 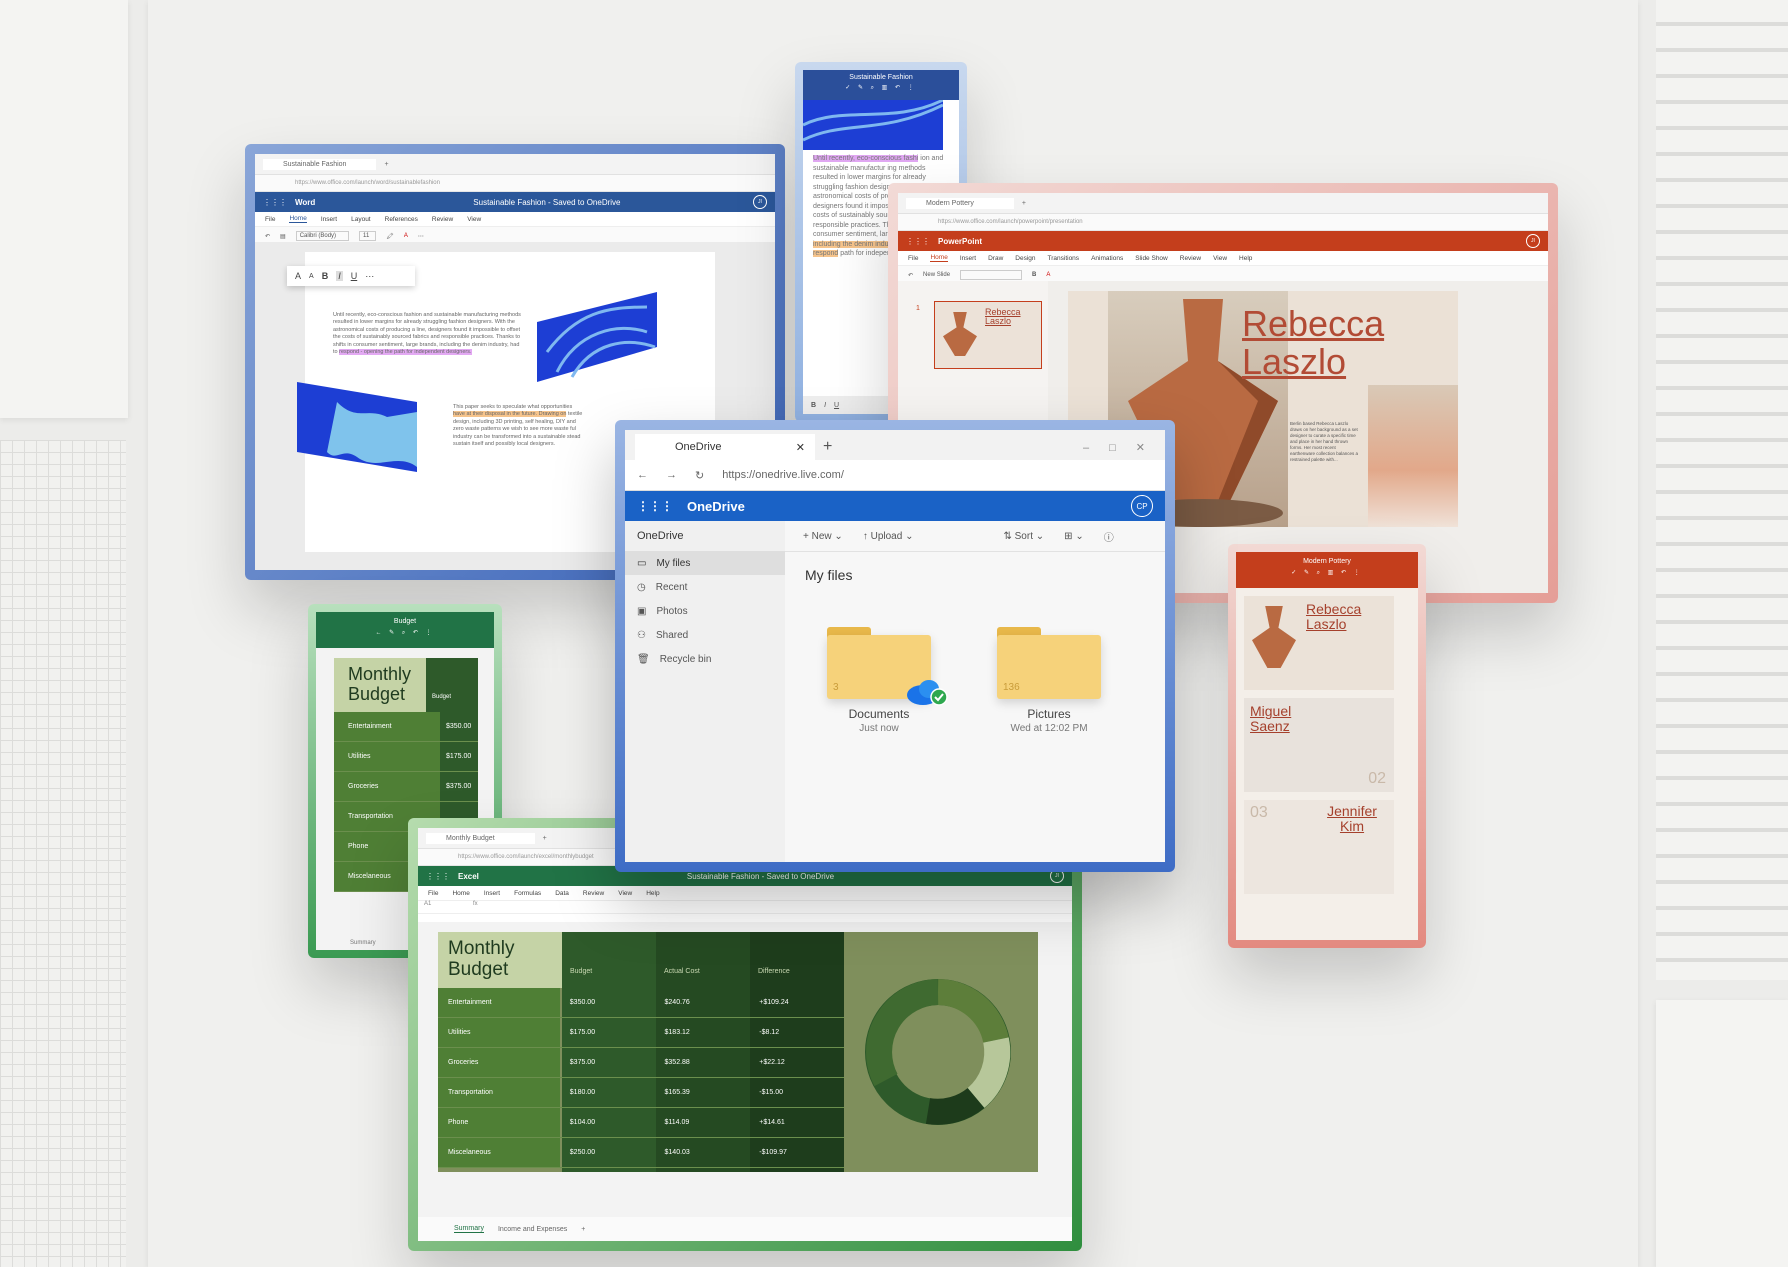 I want to click on excel-menu-formulas: Formulas, so click(x=527, y=893).